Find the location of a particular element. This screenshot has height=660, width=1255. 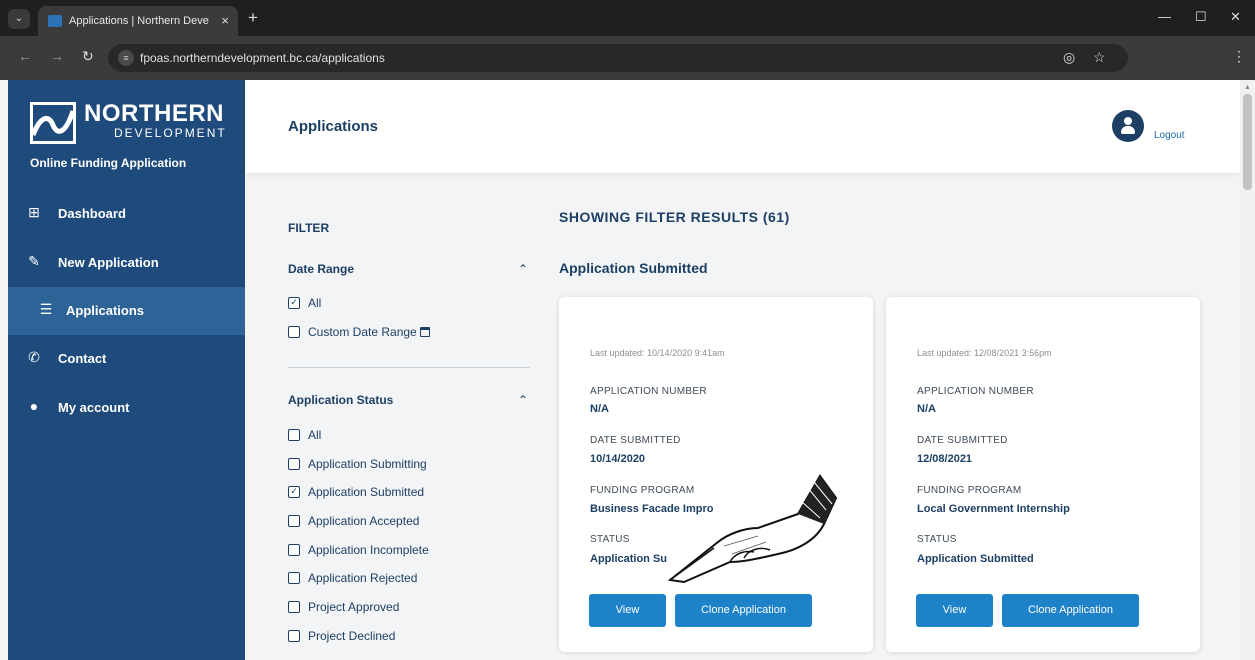

results-heading: SHOWING FILTER RESULTS (61) is located at coordinates (674, 217).